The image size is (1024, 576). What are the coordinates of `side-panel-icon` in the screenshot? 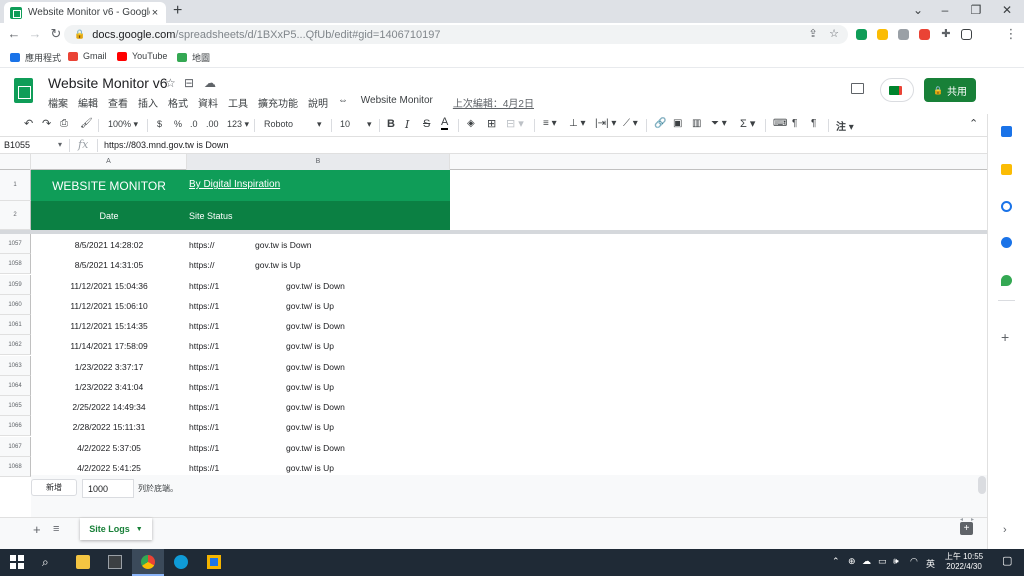 It's located at (966, 34).